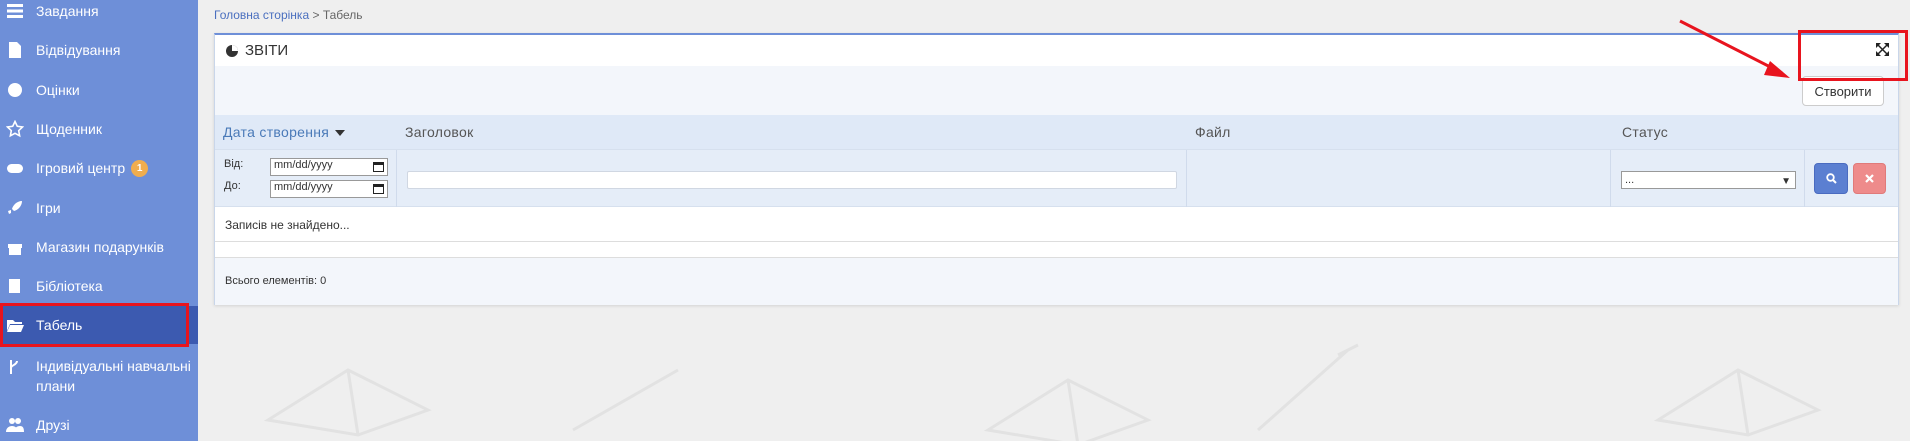  Describe the element at coordinates (267, 50) in the screenshot. I see `panel-title: ЗВІТИ` at that location.